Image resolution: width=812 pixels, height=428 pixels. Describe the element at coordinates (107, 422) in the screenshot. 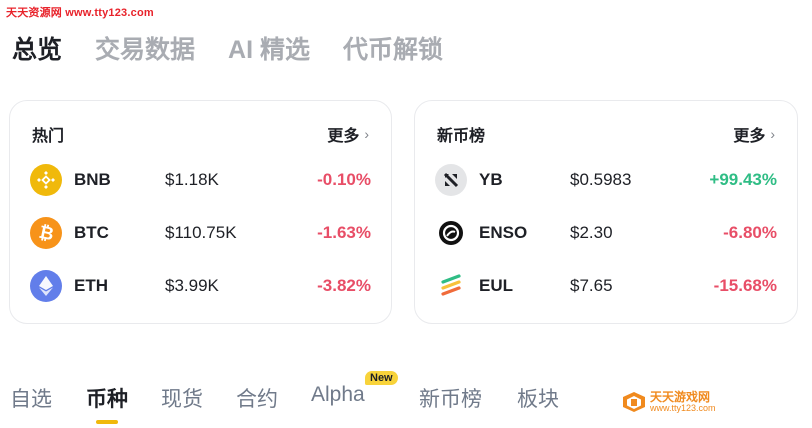

I see `active-tab-indicator` at that location.